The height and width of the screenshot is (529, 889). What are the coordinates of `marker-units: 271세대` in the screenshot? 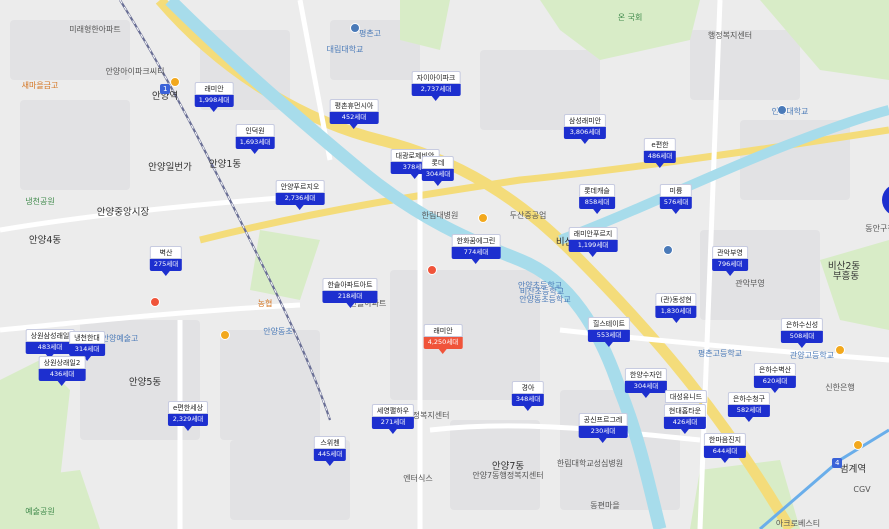 It's located at (393, 423).